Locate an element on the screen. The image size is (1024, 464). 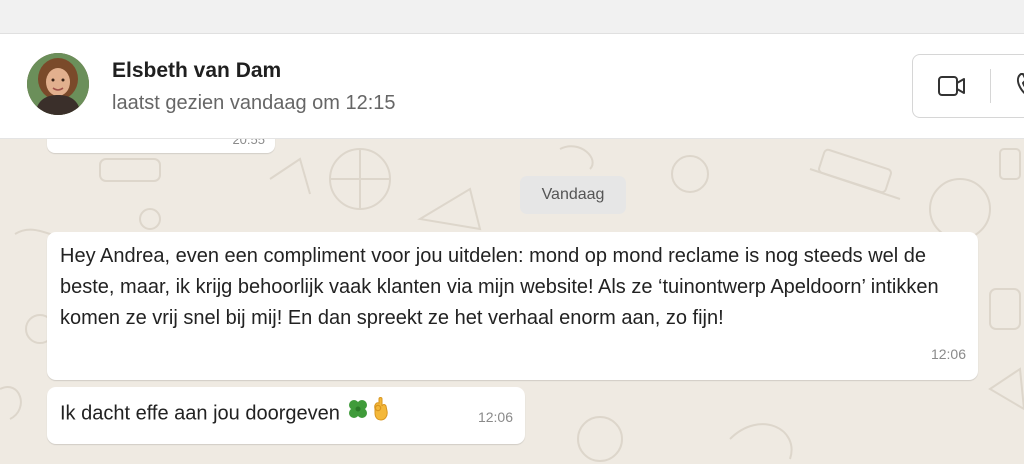
avatar-portrait is located at coordinates (58, 84).